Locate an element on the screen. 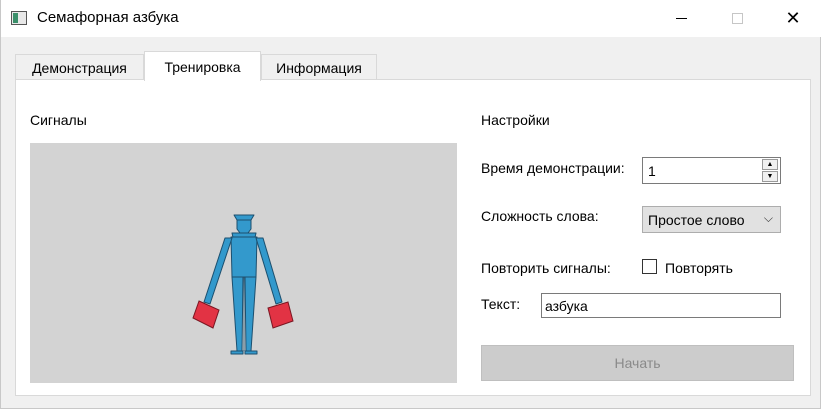  sailor-left-leg is located at coordinates (237, 314).